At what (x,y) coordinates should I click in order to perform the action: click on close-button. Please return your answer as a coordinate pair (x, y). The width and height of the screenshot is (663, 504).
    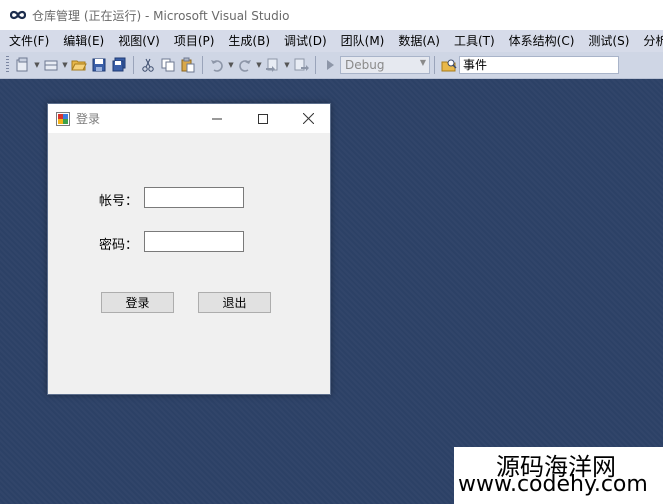
    Looking at the image, I should click on (308, 118).